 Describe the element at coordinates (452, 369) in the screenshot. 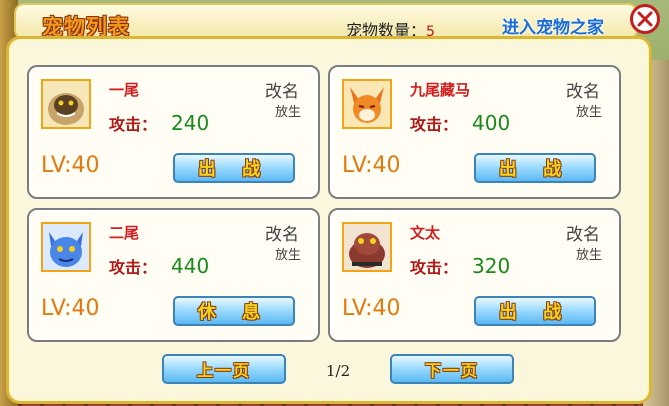

I see `next-page-button: 下一页` at that location.